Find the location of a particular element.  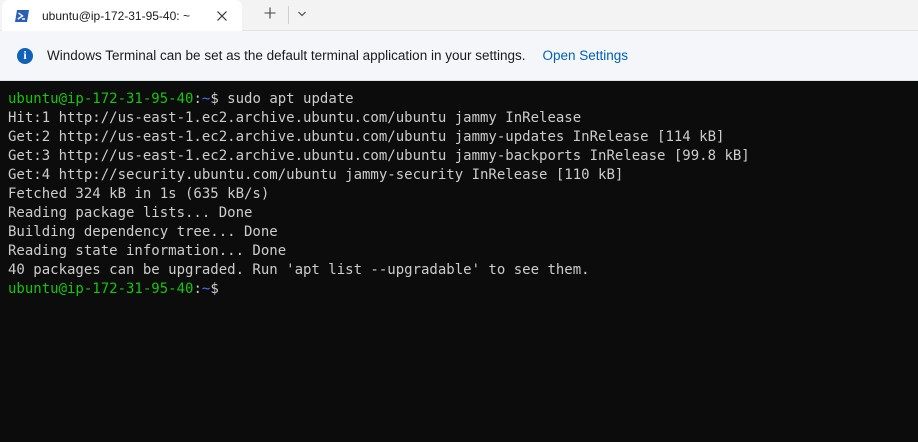

tab-bar: ubuntu@ip-172-31-95-40: ~ is located at coordinates (459, 15).